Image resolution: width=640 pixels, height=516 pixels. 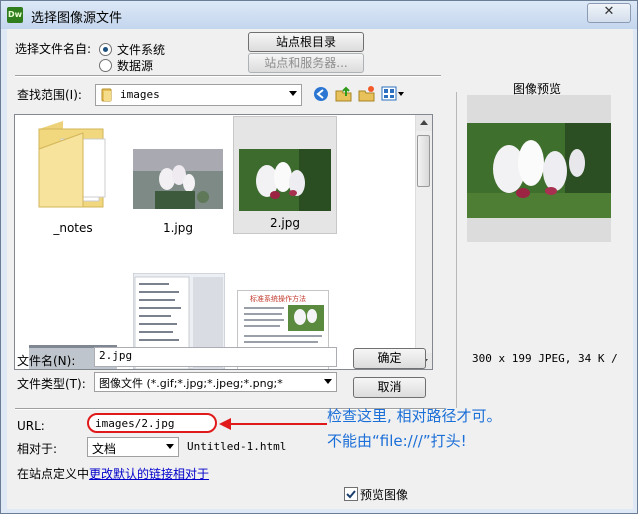 I want to click on cancel-button: 取消, so click(x=389, y=387).